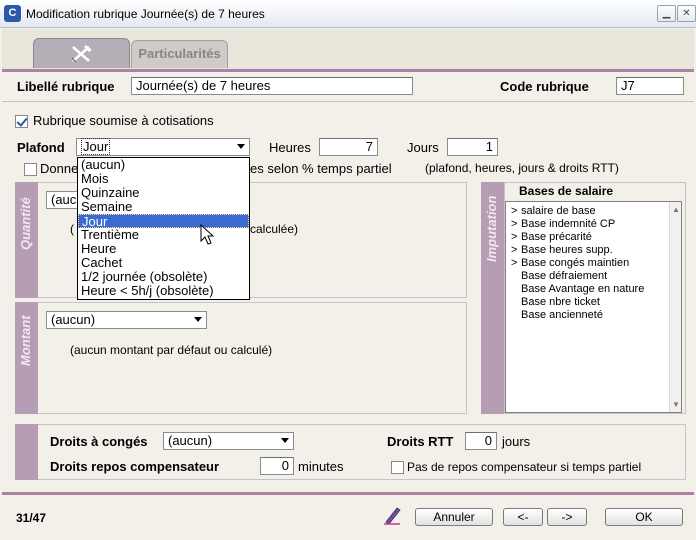 The height and width of the screenshot is (540, 696). I want to click on heures-label: Heures, so click(290, 147).